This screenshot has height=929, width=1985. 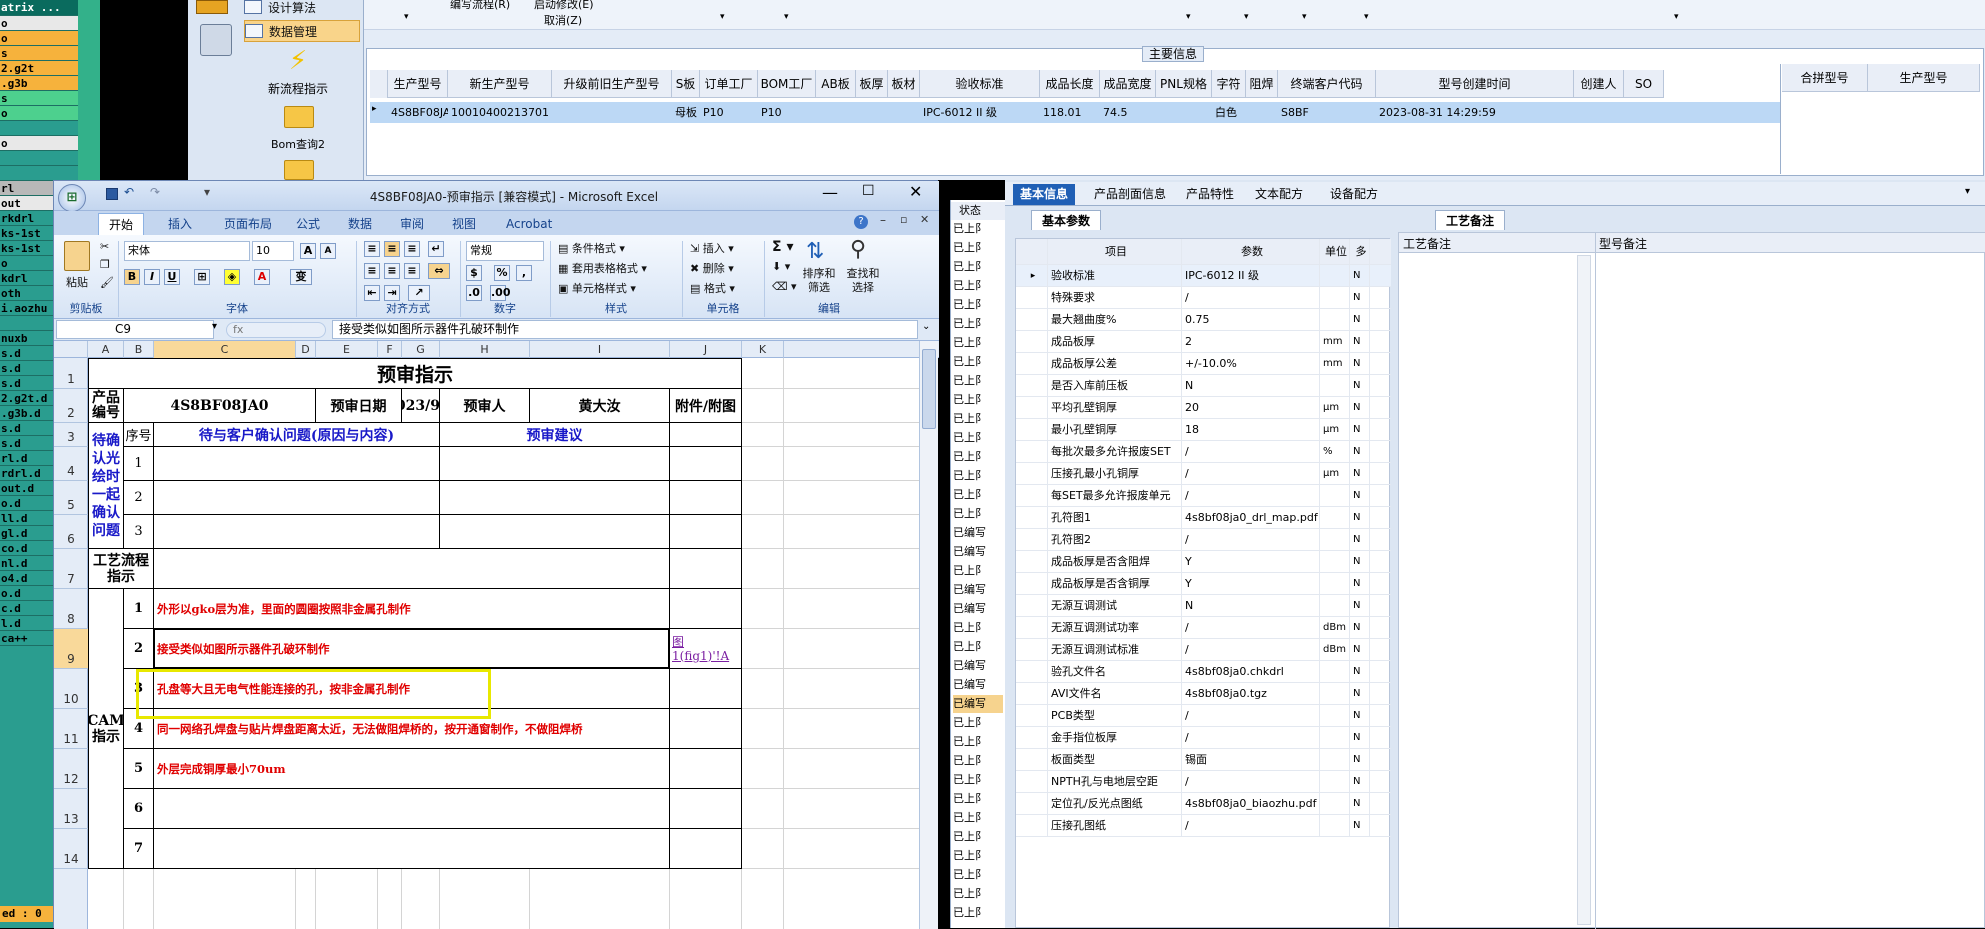 I want to click on undo-icon: ↶, so click(x=129, y=192).